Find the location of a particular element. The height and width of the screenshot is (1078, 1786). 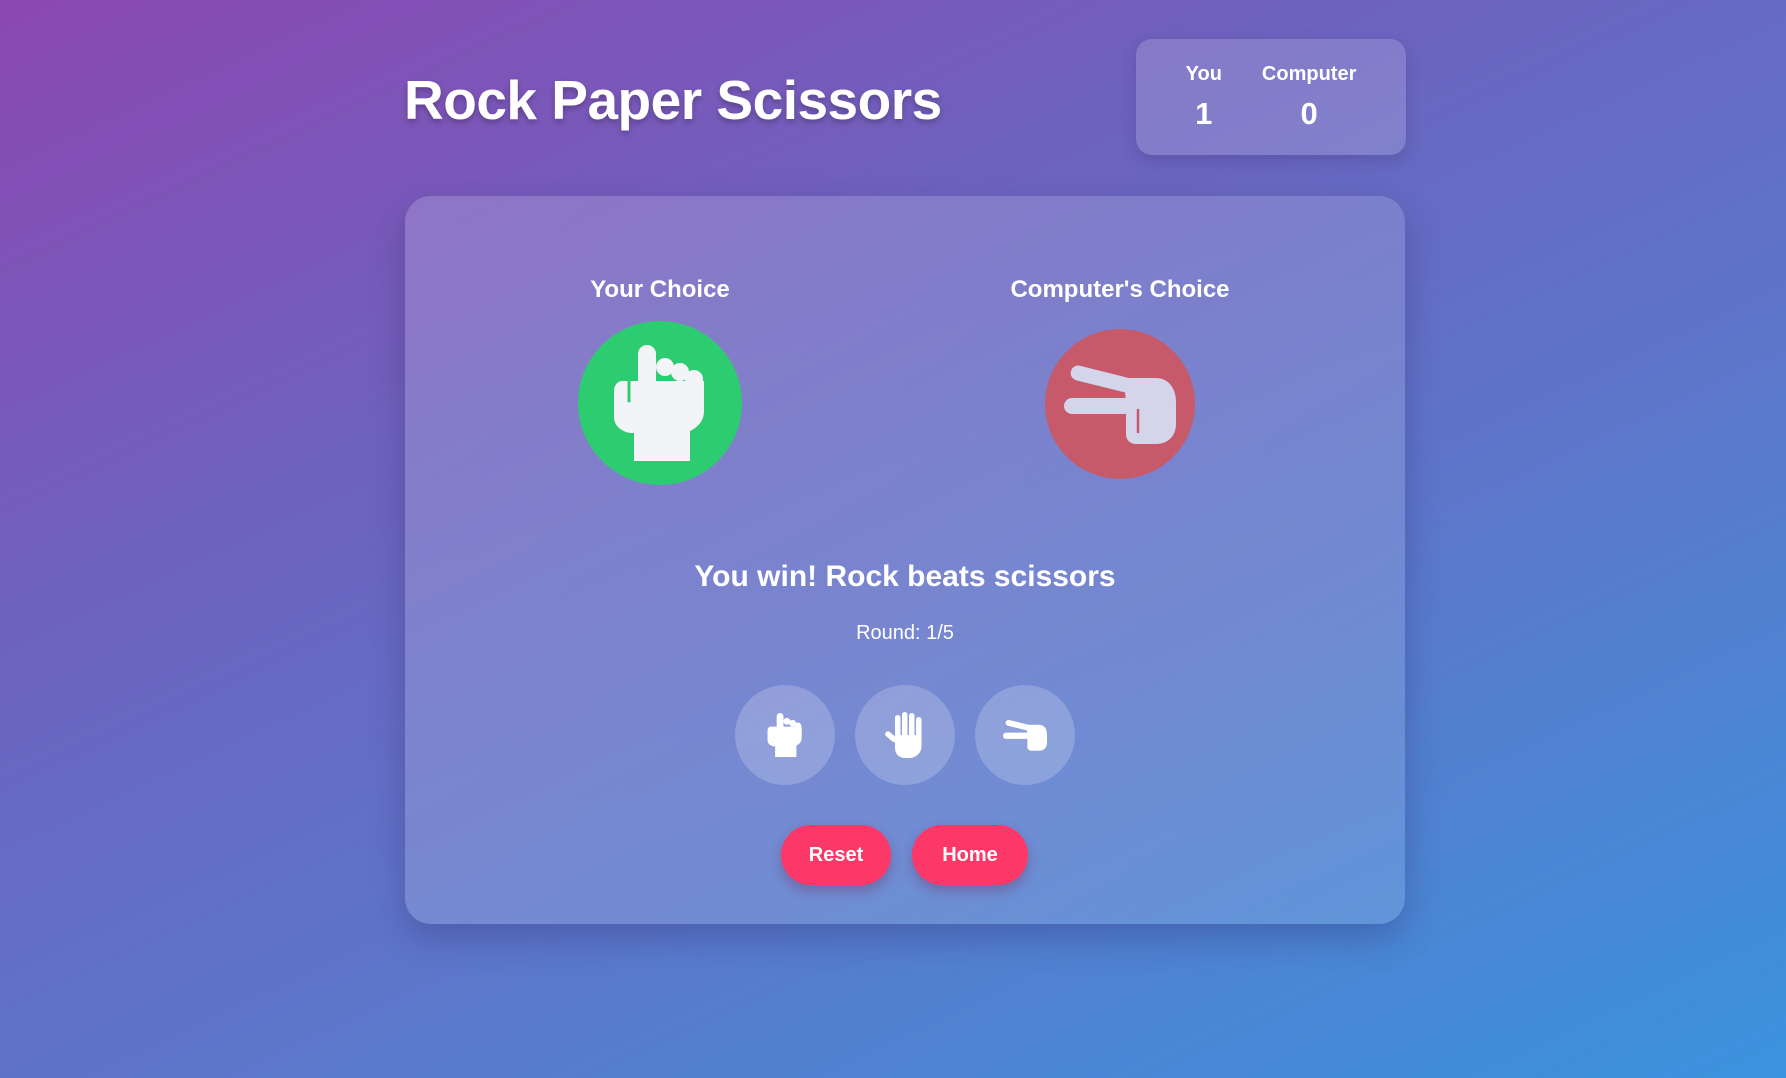

computer-score-column: Computer 0 is located at coordinates (1309, 109).